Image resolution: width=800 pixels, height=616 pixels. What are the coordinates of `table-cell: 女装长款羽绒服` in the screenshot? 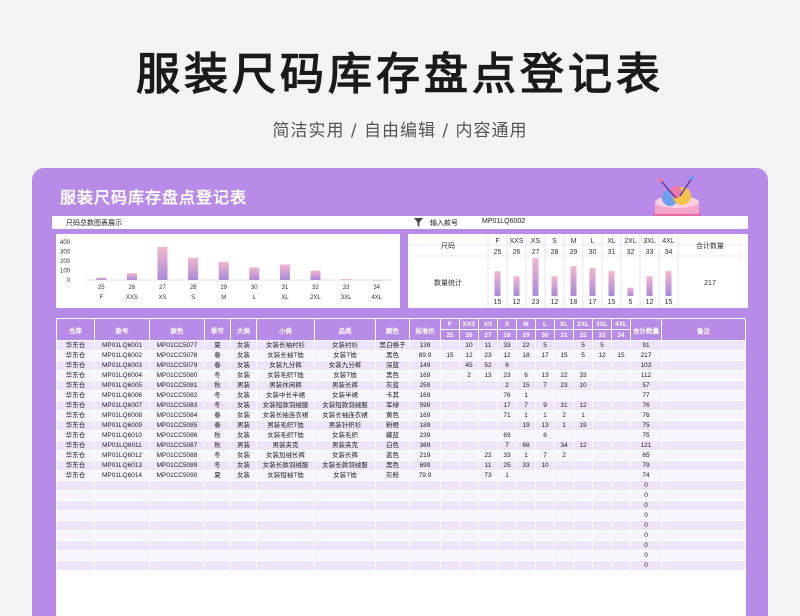 It's located at (345, 465).